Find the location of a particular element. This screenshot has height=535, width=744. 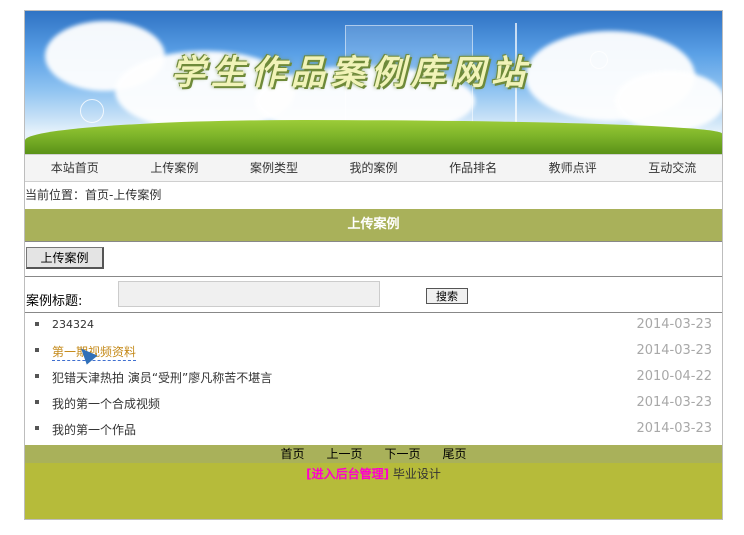

nav-item-upload: 上传案例 is located at coordinates (175, 168).